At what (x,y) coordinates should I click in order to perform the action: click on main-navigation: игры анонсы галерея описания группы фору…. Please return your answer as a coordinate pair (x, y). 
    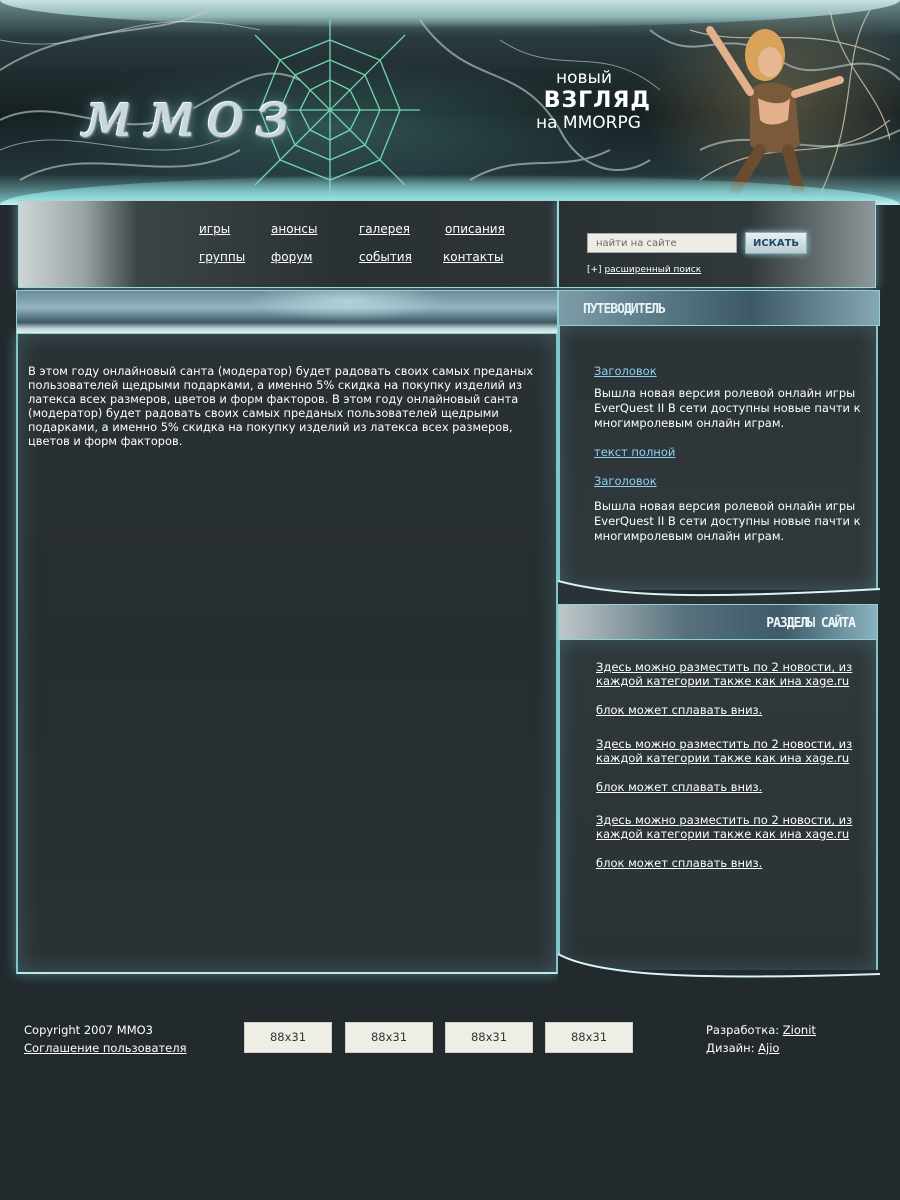
    Looking at the image, I should click on (288, 244).